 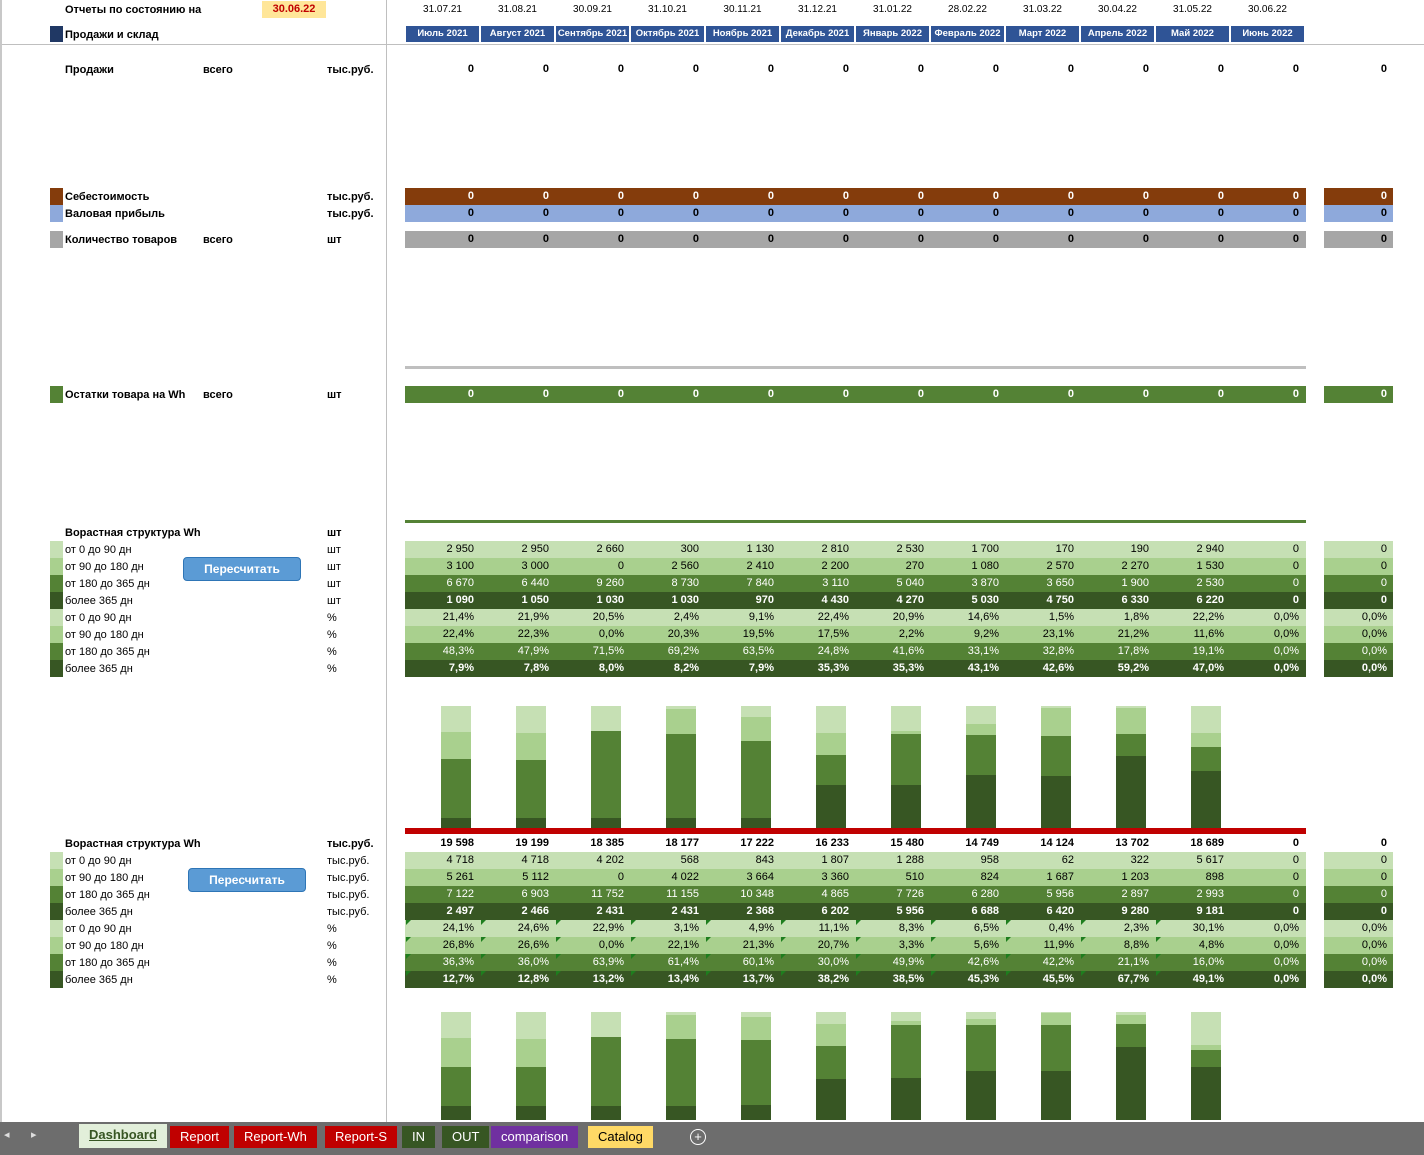 I want to click on age-cell-value: 47,9%, so click(x=533, y=651).